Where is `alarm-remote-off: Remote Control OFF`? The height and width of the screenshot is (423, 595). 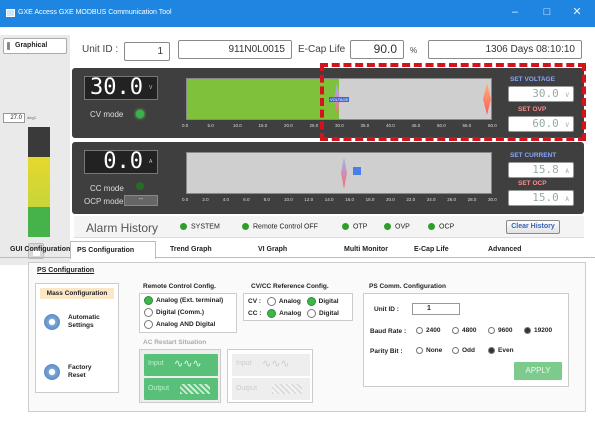 alarm-remote-off: Remote Control OFF is located at coordinates (280, 226).